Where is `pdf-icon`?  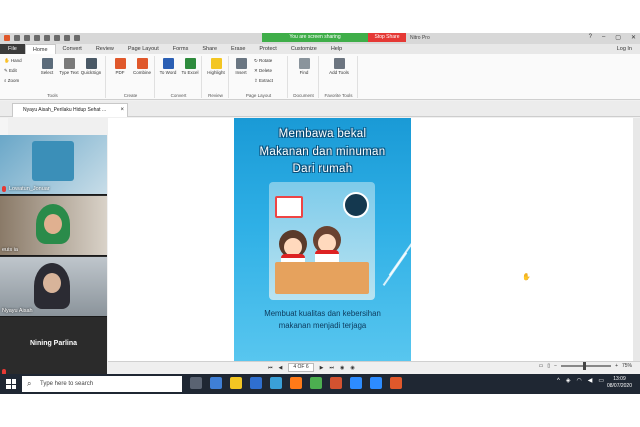 pdf-icon is located at coordinates (120, 63).